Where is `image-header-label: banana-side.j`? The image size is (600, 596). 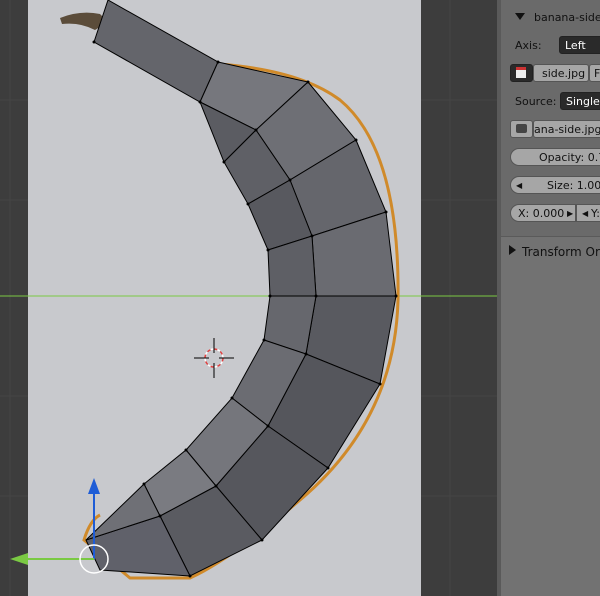 image-header-label: banana-side.j is located at coordinates (567, 17).